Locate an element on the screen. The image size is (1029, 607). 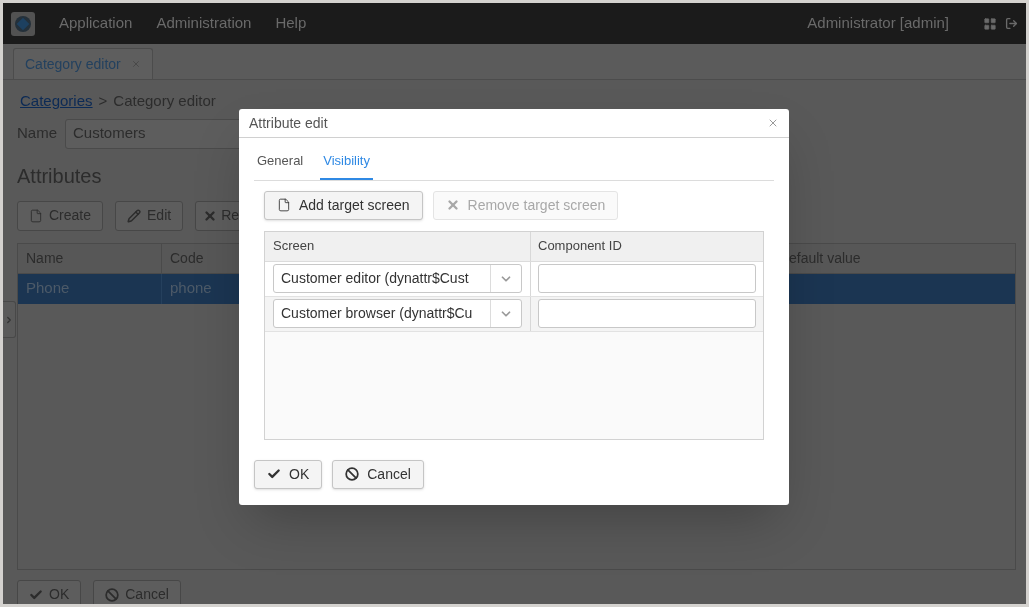
menu-item: Help is located at coordinates (291, 23).